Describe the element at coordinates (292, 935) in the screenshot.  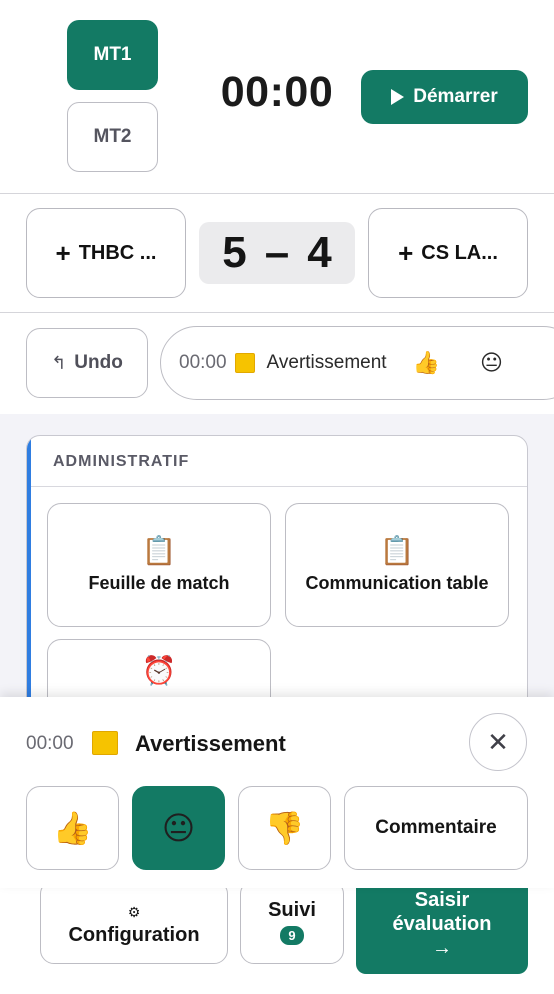
I see `suivi-count-badge: 9` at that location.